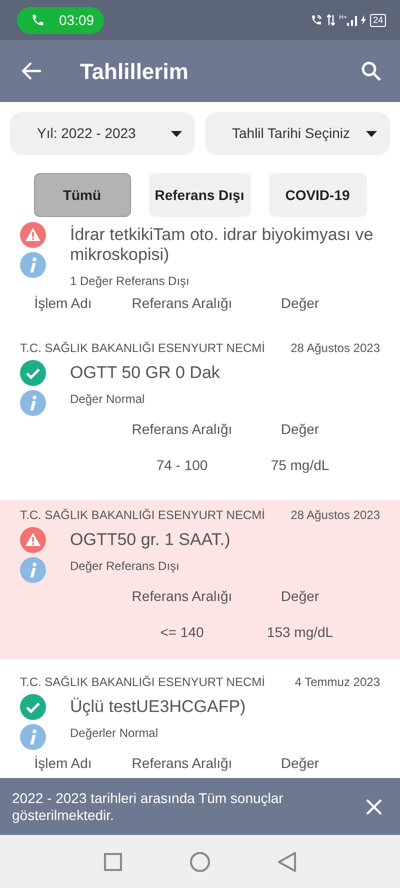 The image size is (400, 888). Describe the element at coordinates (199, 195) in the screenshot. I see `filter-tab: Referans Dışı` at that location.